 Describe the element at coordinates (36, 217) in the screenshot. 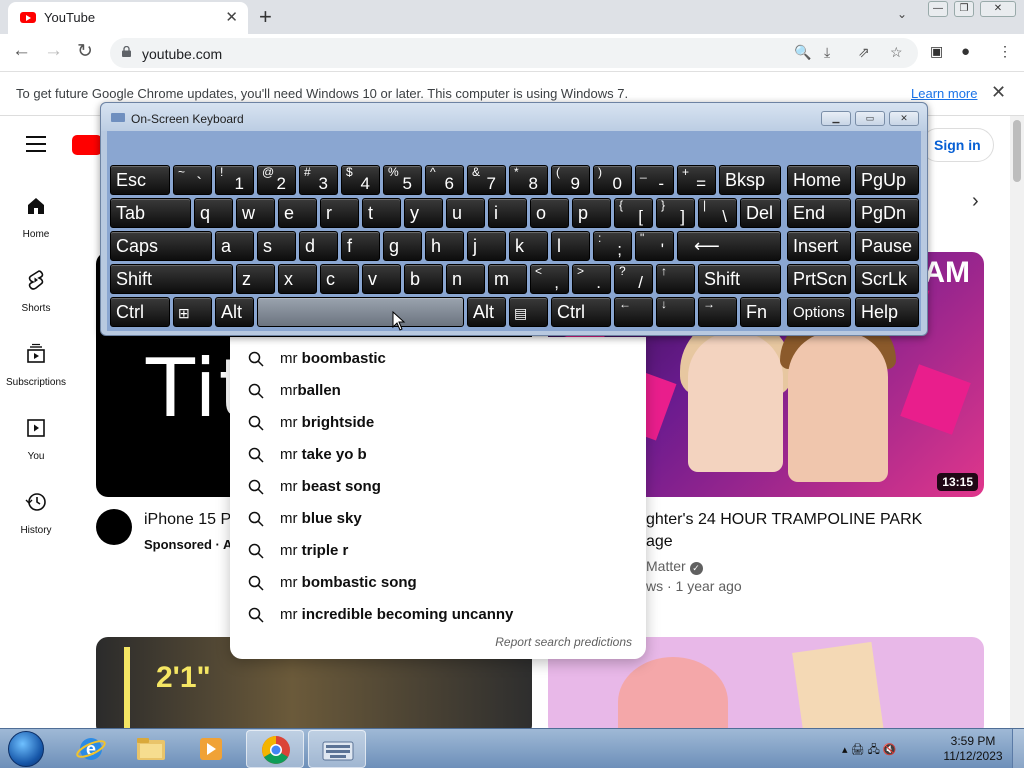

I see `nav-home: Home` at that location.